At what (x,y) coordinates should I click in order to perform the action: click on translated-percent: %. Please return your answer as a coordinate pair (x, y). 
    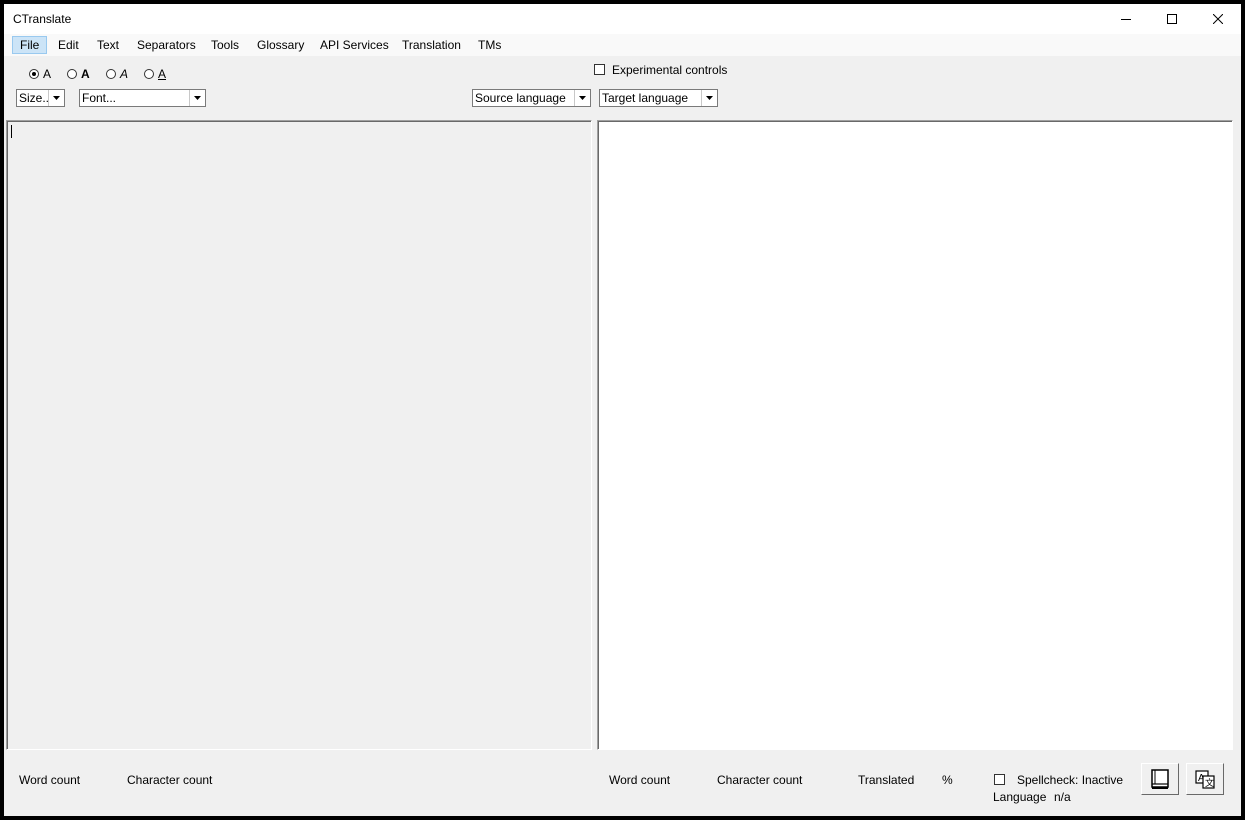
    Looking at the image, I should click on (947, 780).